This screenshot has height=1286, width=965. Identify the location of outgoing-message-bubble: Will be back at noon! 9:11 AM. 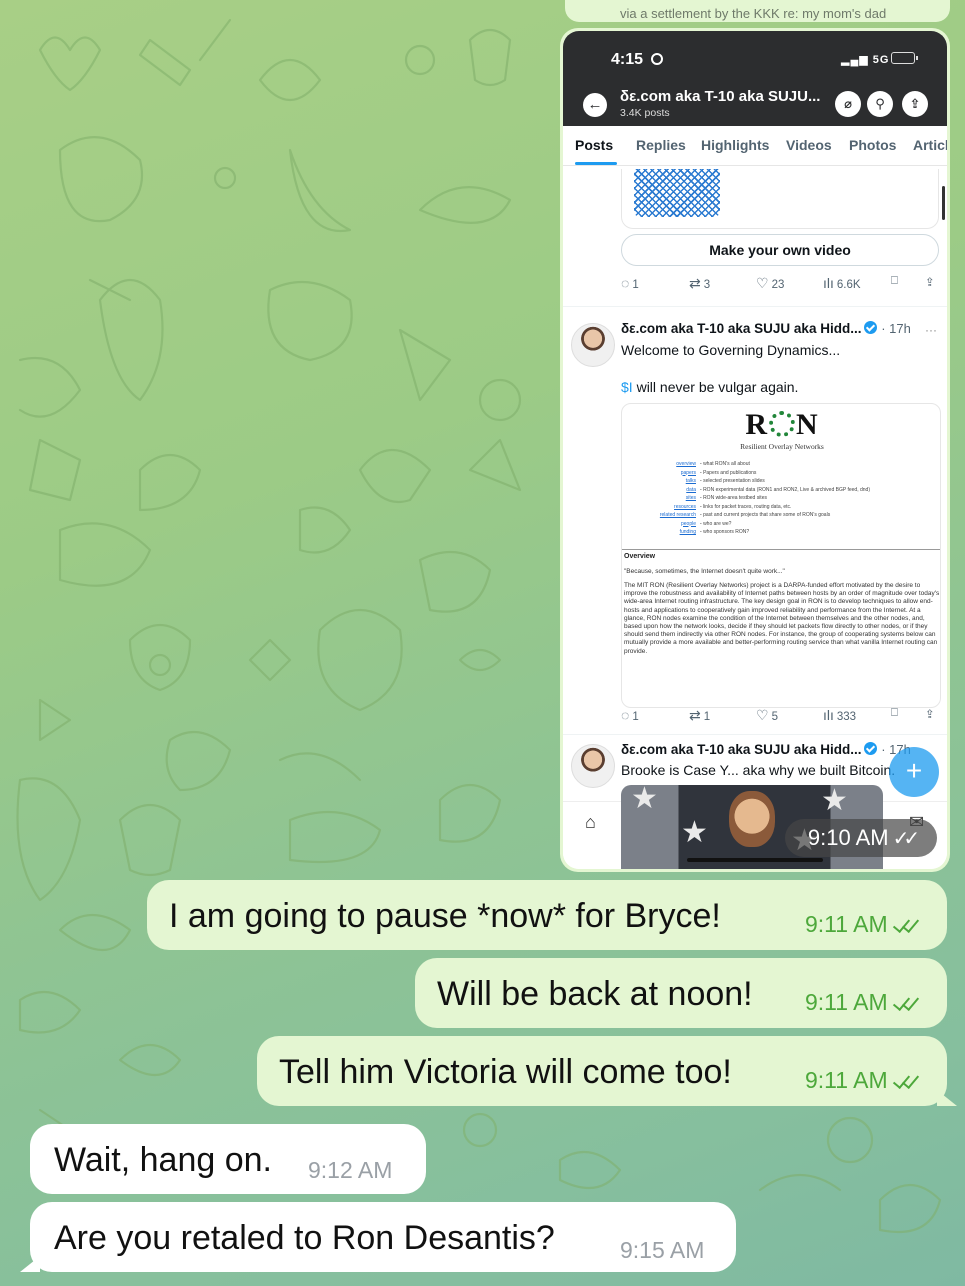
(681, 993).